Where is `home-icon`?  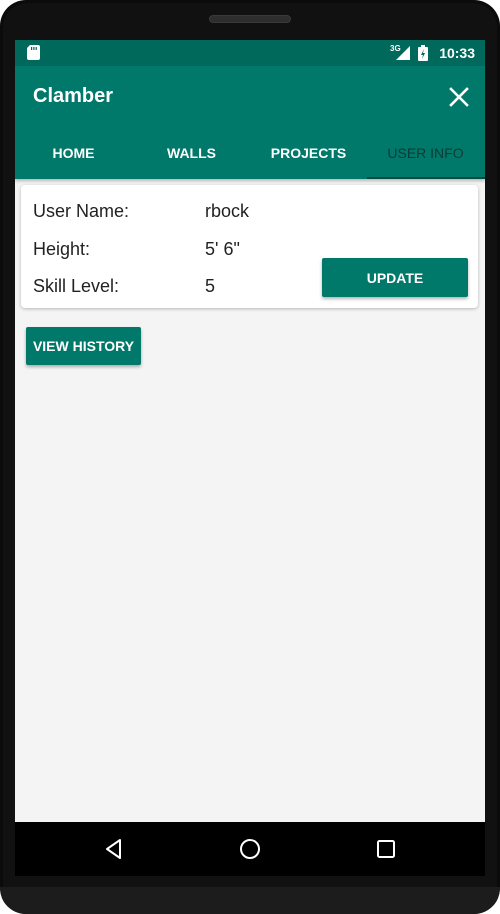 home-icon is located at coordinates (250, 849).